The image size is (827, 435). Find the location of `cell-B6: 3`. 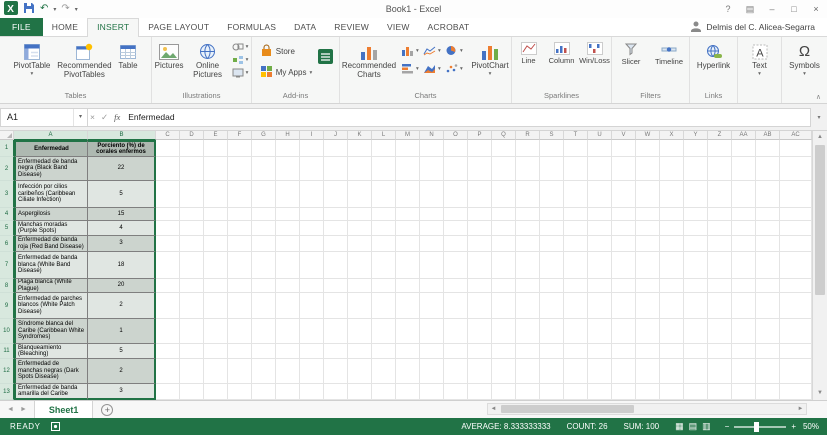

cell-B6: 3 is located at coordinates (122, 244).